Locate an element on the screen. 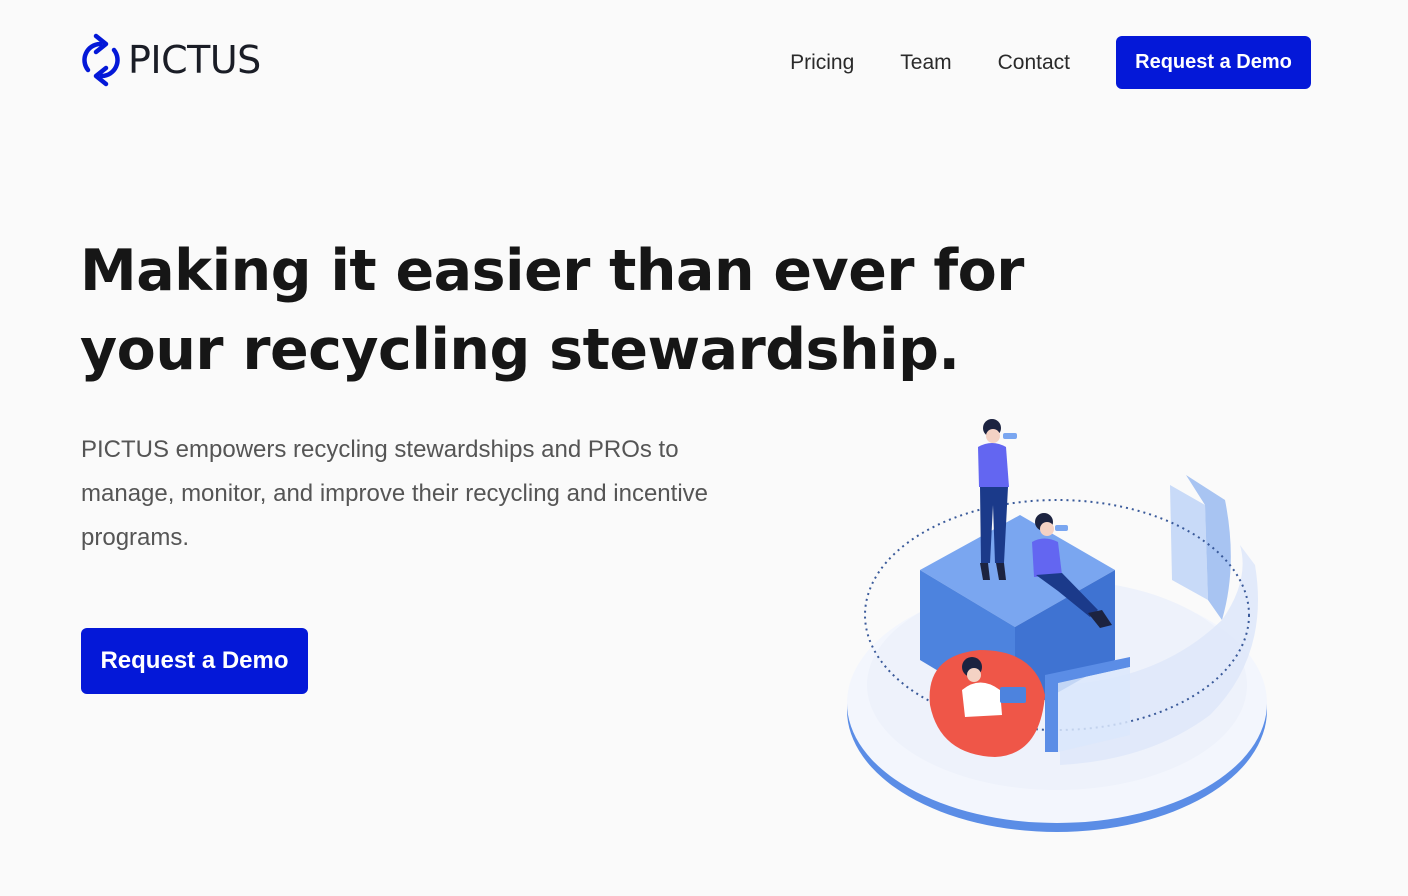  nav-link-team: Team is located at coordinates (925, 63).